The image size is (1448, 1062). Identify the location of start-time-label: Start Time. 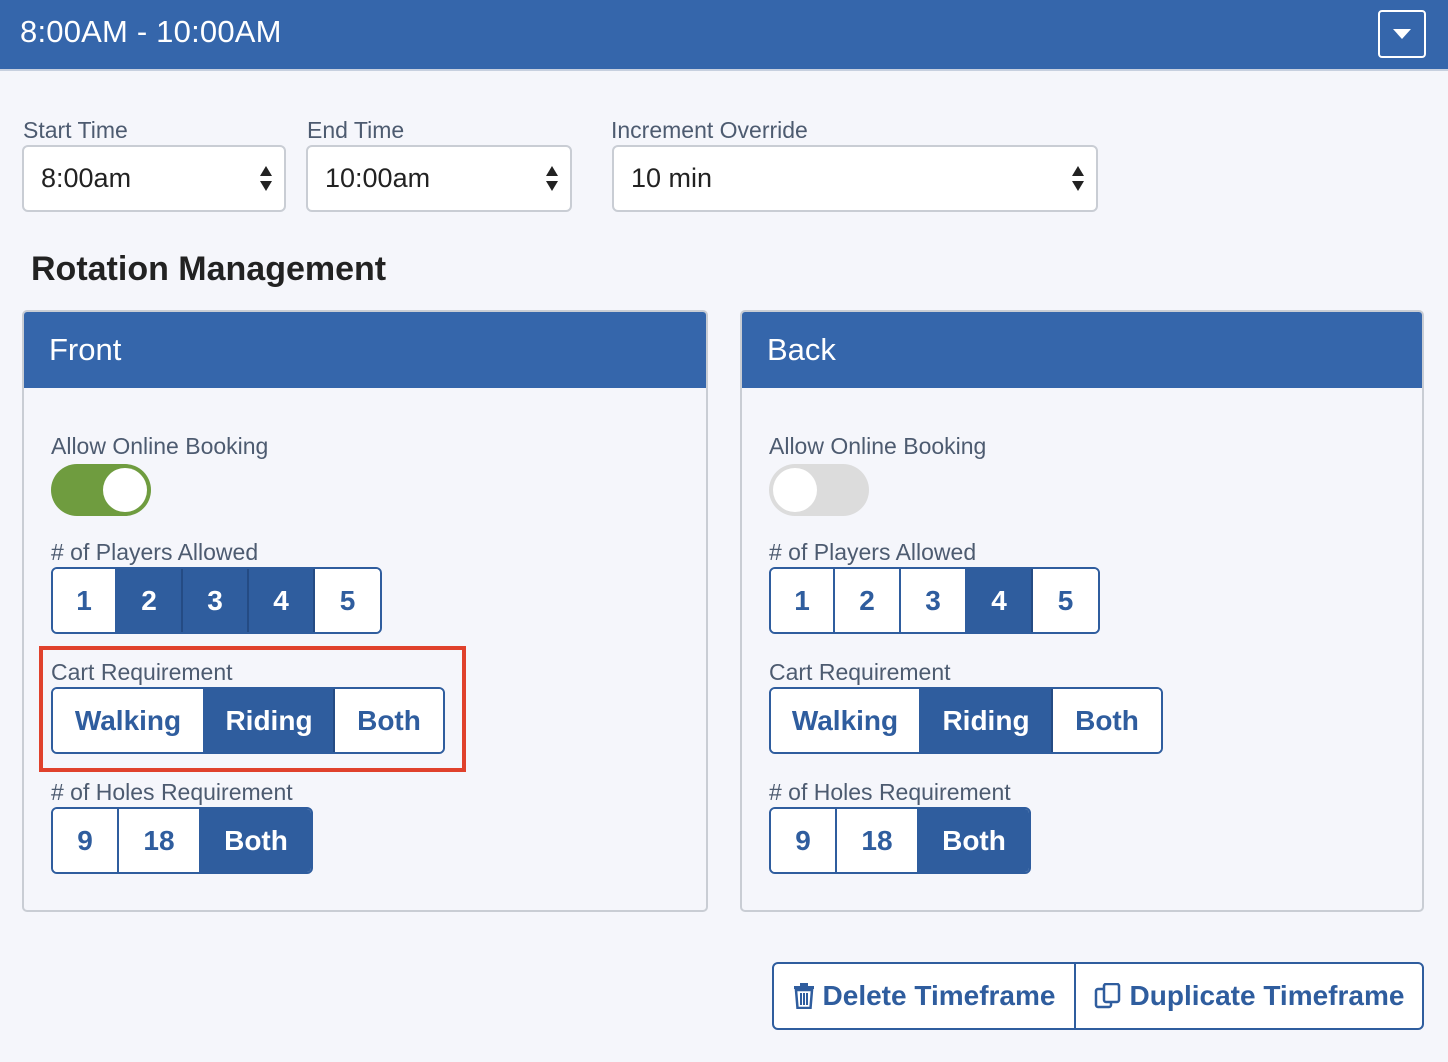
(75, 130).